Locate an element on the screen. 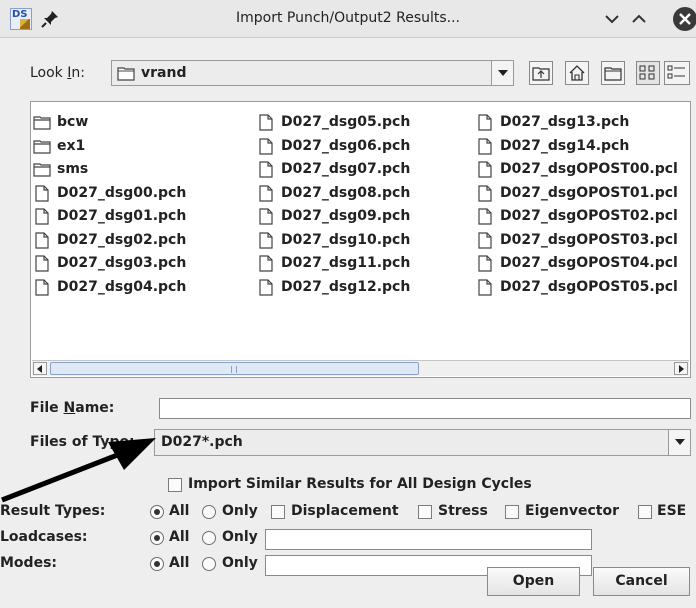  scroll-right-button is located at coordinates (681, 368).